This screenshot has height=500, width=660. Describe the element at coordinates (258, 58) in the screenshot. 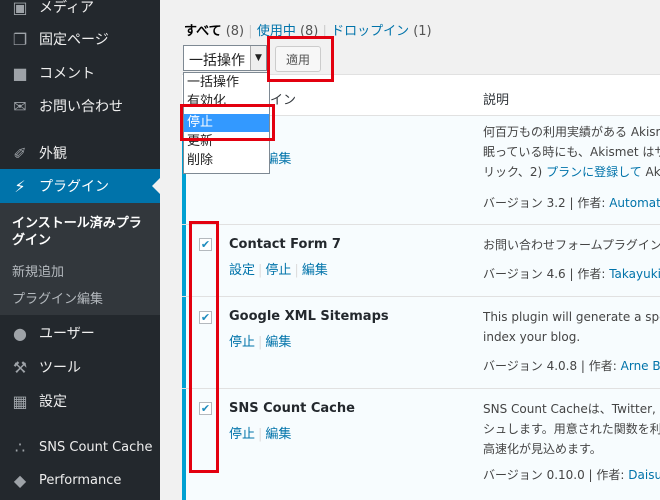

I see `dropdown-arrow-icon: ▼` at that location.